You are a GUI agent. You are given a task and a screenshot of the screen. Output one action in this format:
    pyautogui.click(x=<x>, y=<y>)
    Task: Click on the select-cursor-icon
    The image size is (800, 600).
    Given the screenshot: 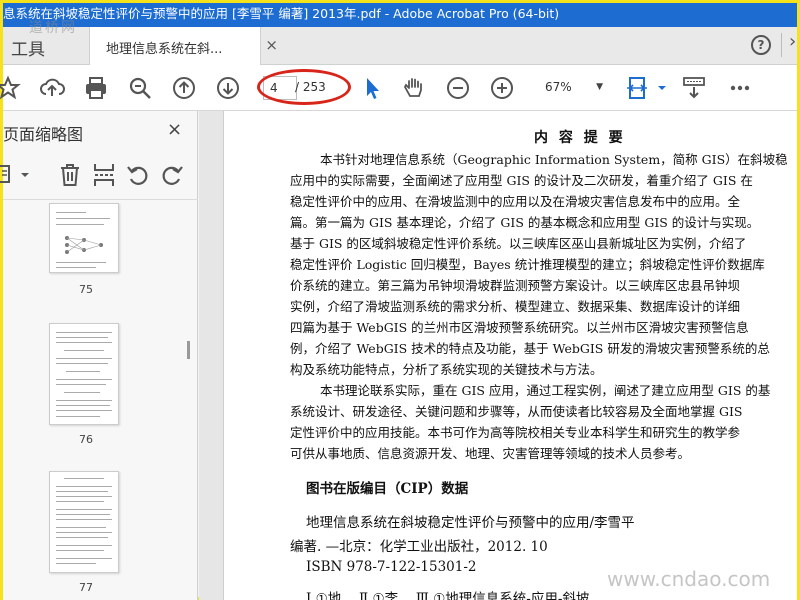 What is the action you would take?
    pyautogui.click(x=372, y=88)
    